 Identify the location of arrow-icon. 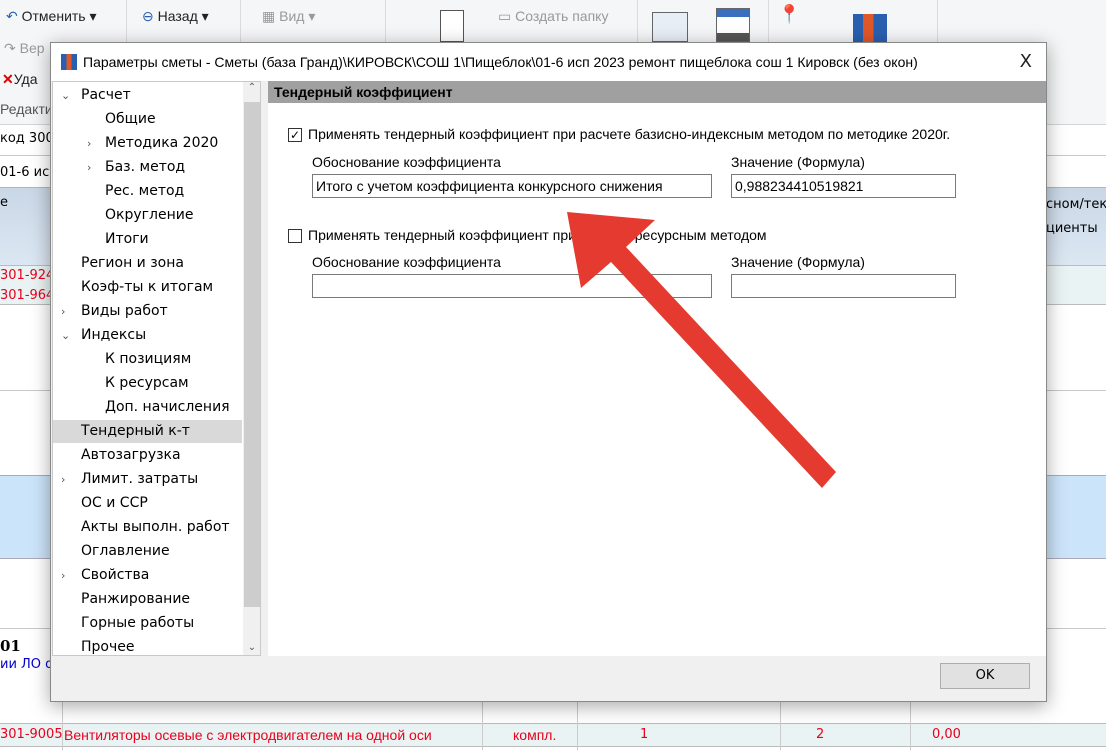
(701, 350).